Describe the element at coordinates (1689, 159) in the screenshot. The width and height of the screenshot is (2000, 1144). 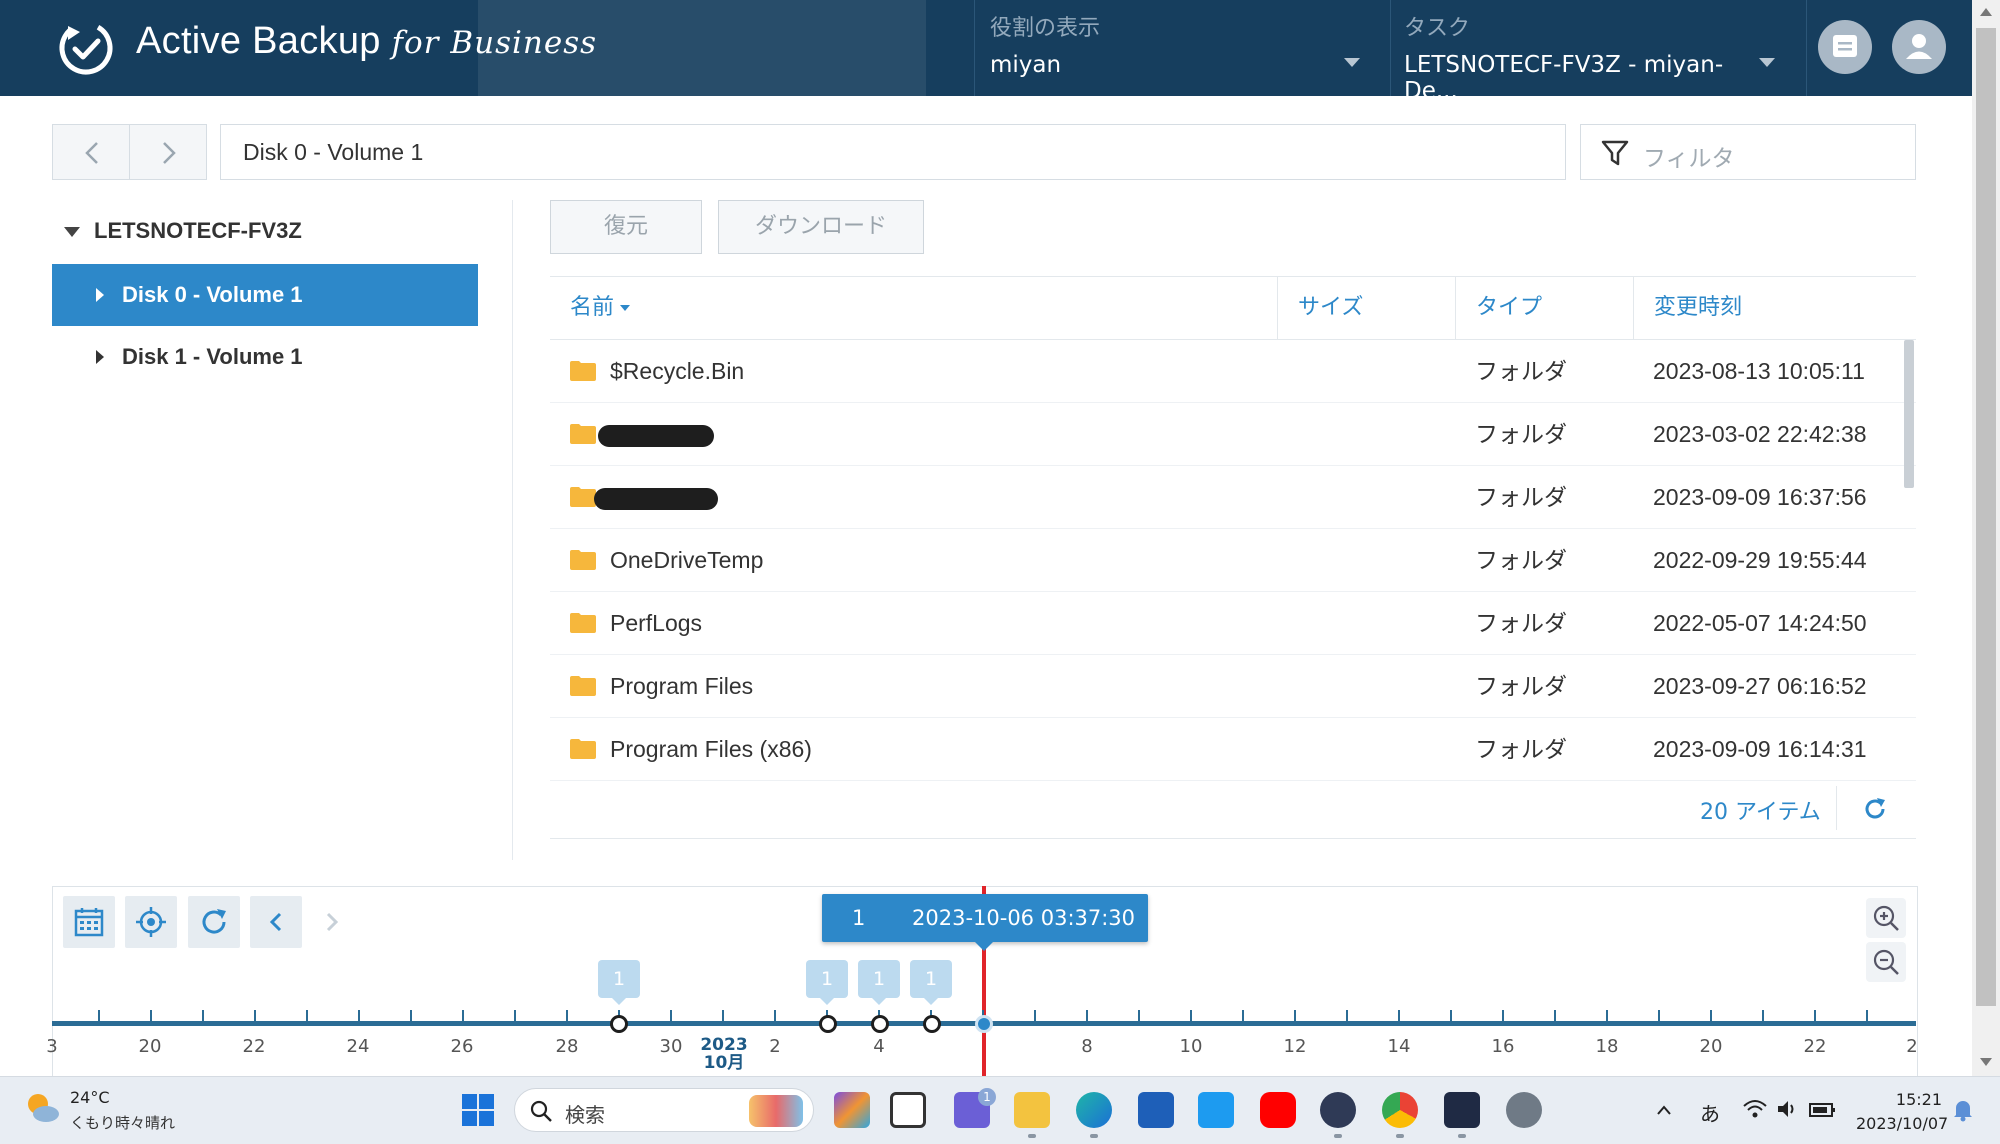
I see `filter-placeholder: フィルタ` at that location.